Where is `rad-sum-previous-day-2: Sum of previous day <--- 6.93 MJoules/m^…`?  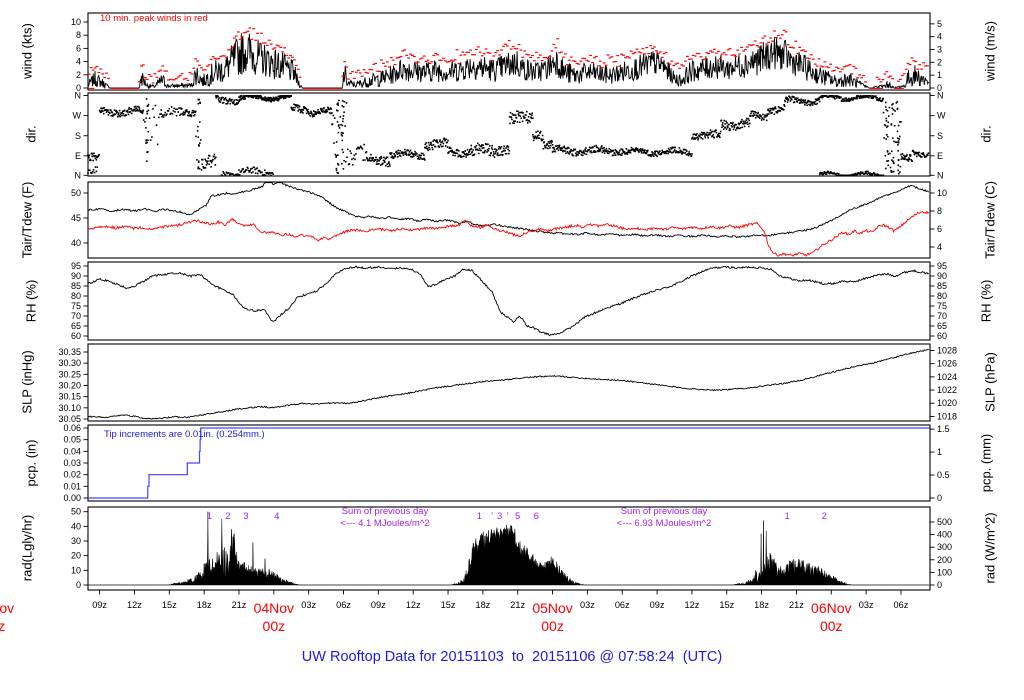 rad-sum-previous-day-2: Sum of previous day <--- 6.93 MJoules/m^… is located at coordinates (664, 518).